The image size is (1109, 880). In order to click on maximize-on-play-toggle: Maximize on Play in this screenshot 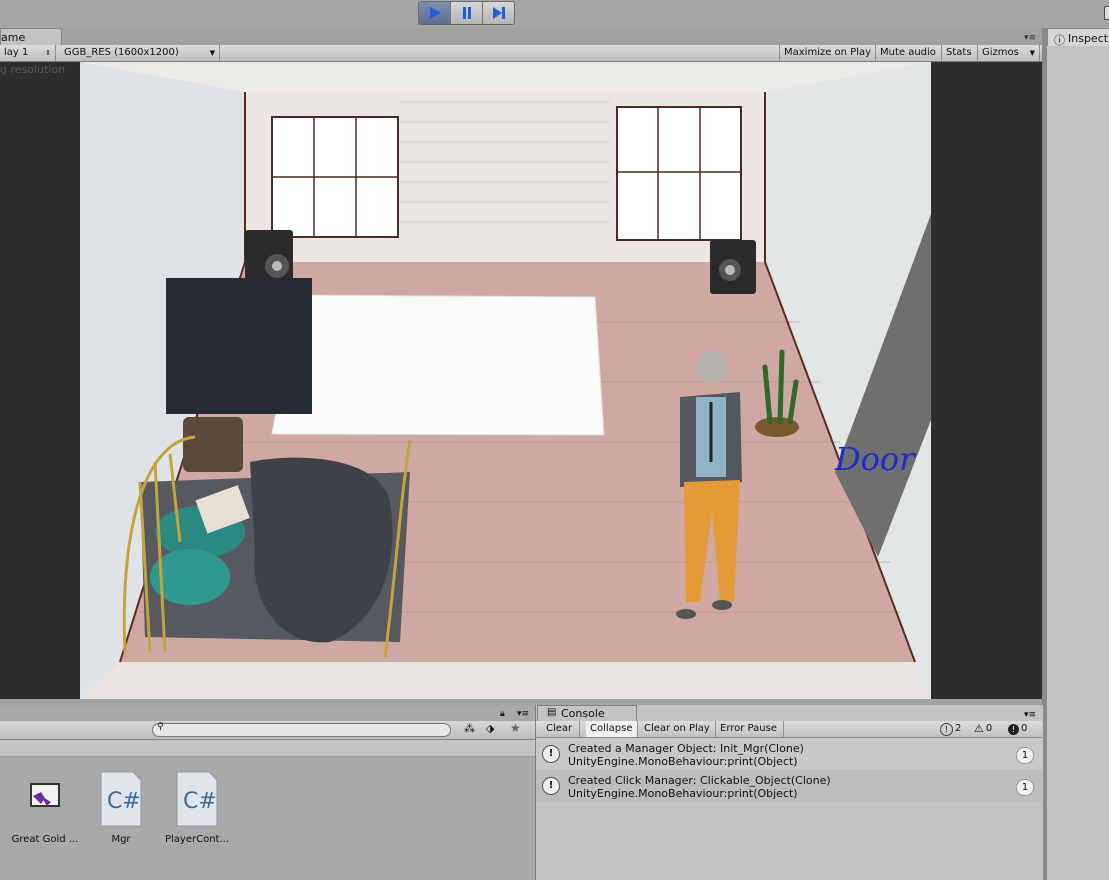, I will do `click(827, 53)`.